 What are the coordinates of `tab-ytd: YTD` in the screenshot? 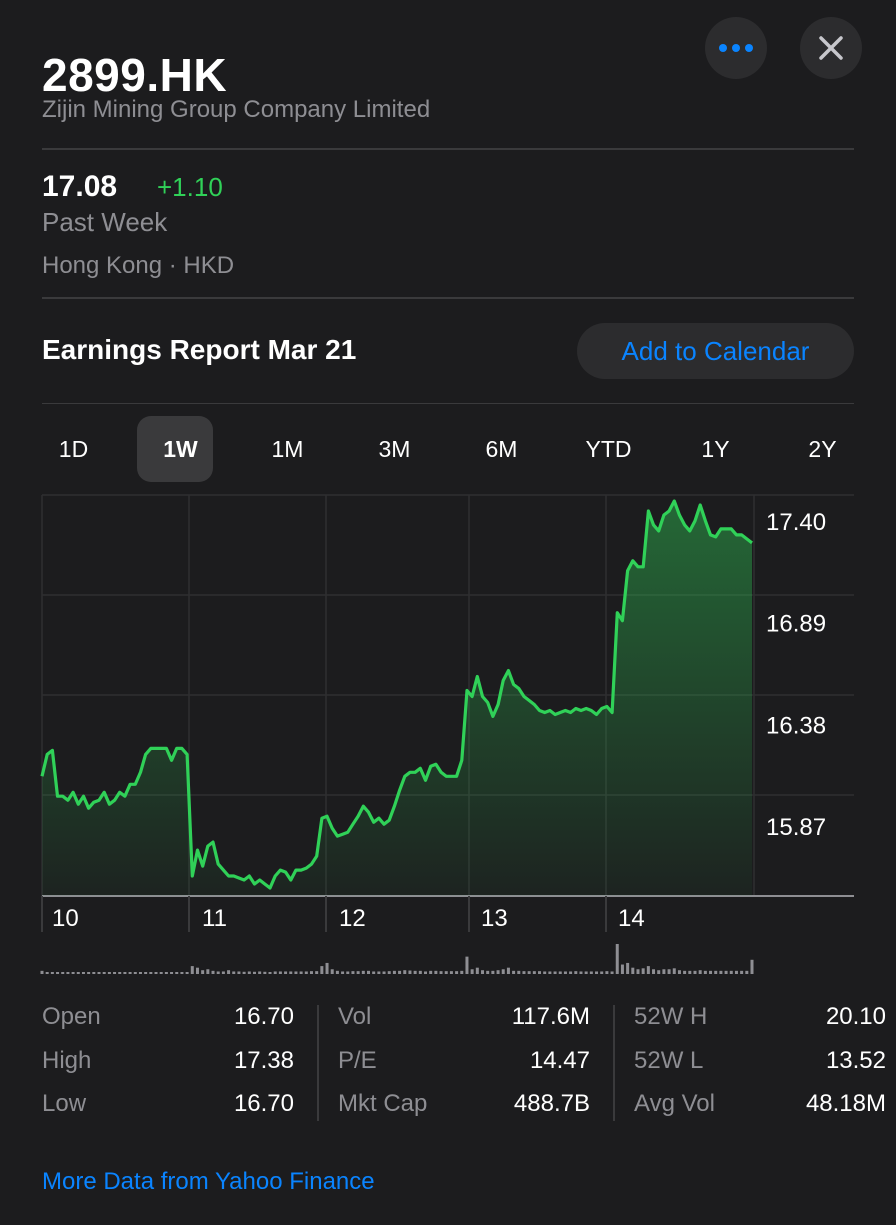 It's located at (608, 449).